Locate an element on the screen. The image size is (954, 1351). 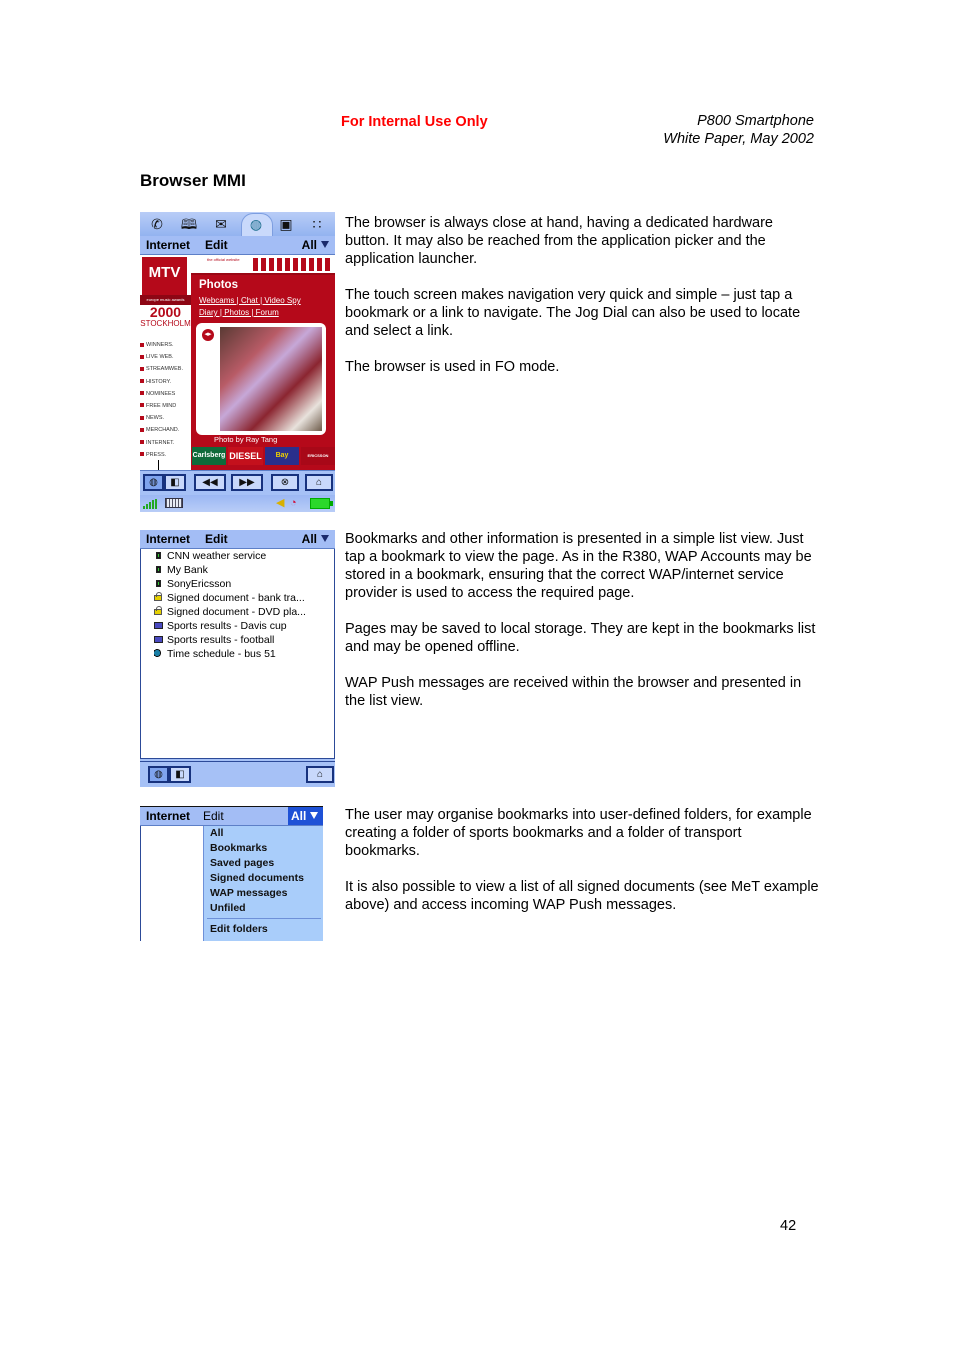
menu-bar: Internet Edit All is located at coordinates (237, 245).